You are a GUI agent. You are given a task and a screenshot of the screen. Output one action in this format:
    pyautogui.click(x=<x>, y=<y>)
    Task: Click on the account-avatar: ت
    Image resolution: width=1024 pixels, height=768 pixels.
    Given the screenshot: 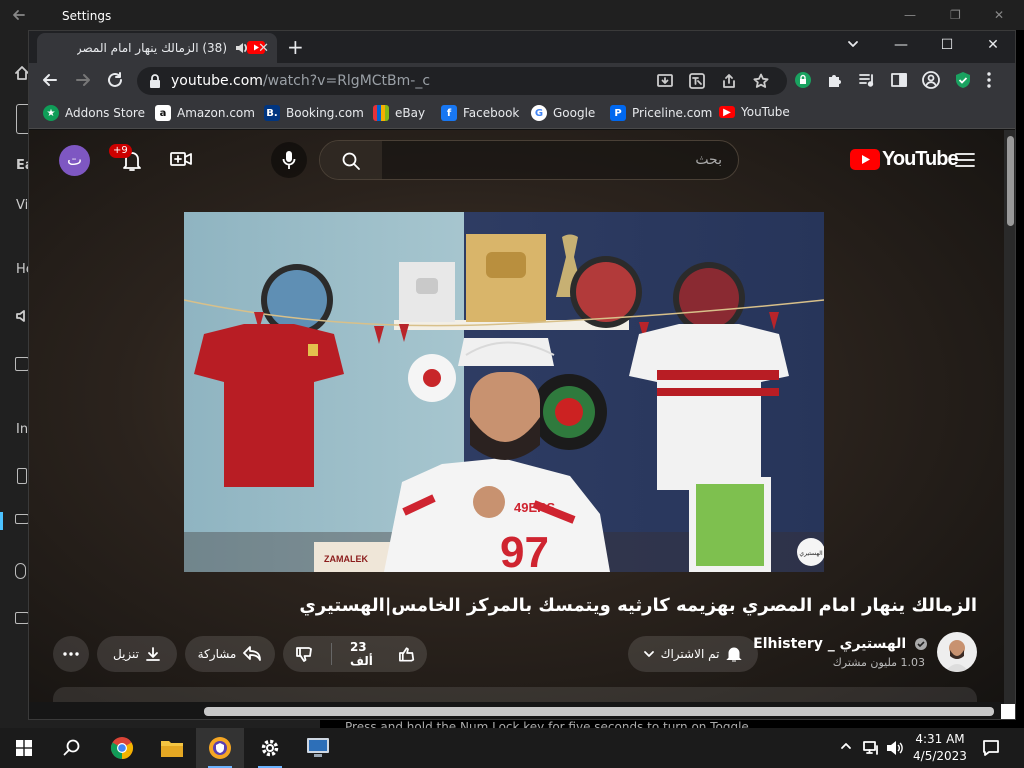 What is the action you would take?
    pyautogui.click(x=74, y=160)
    